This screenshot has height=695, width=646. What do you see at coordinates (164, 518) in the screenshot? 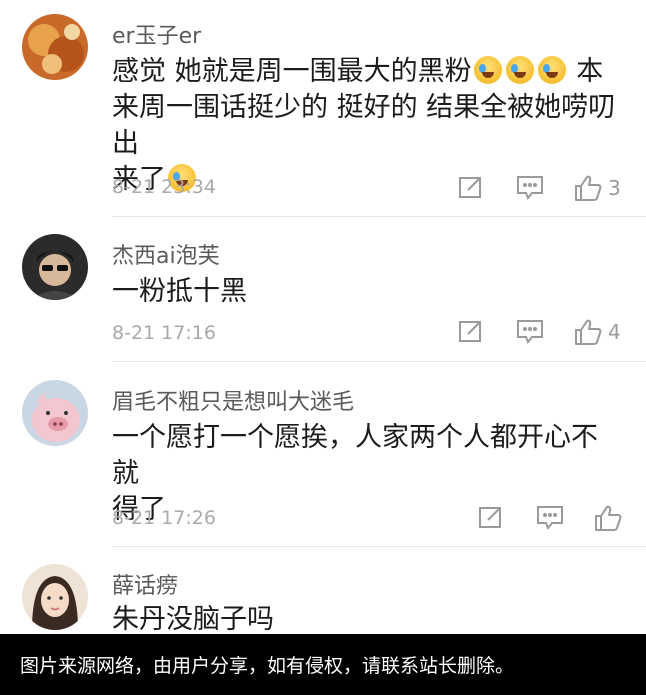
I see `comment-timestamp: 8-21 17:26` at bounding box center [164, 518].